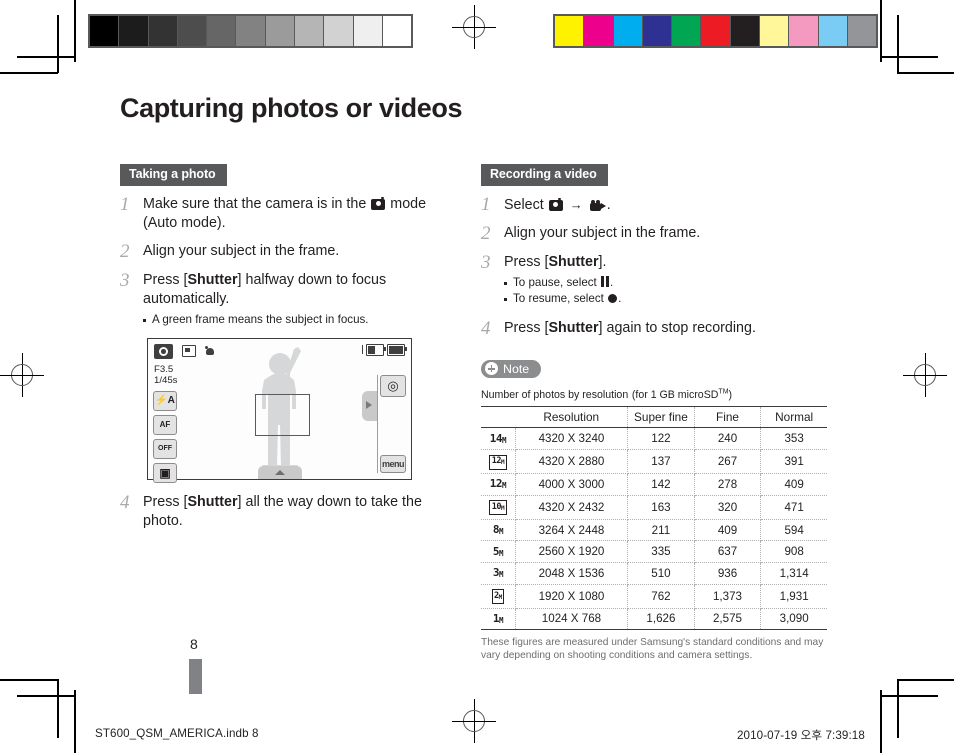  I want to click on resolution-size-icon: 5M, so click(498, 551).